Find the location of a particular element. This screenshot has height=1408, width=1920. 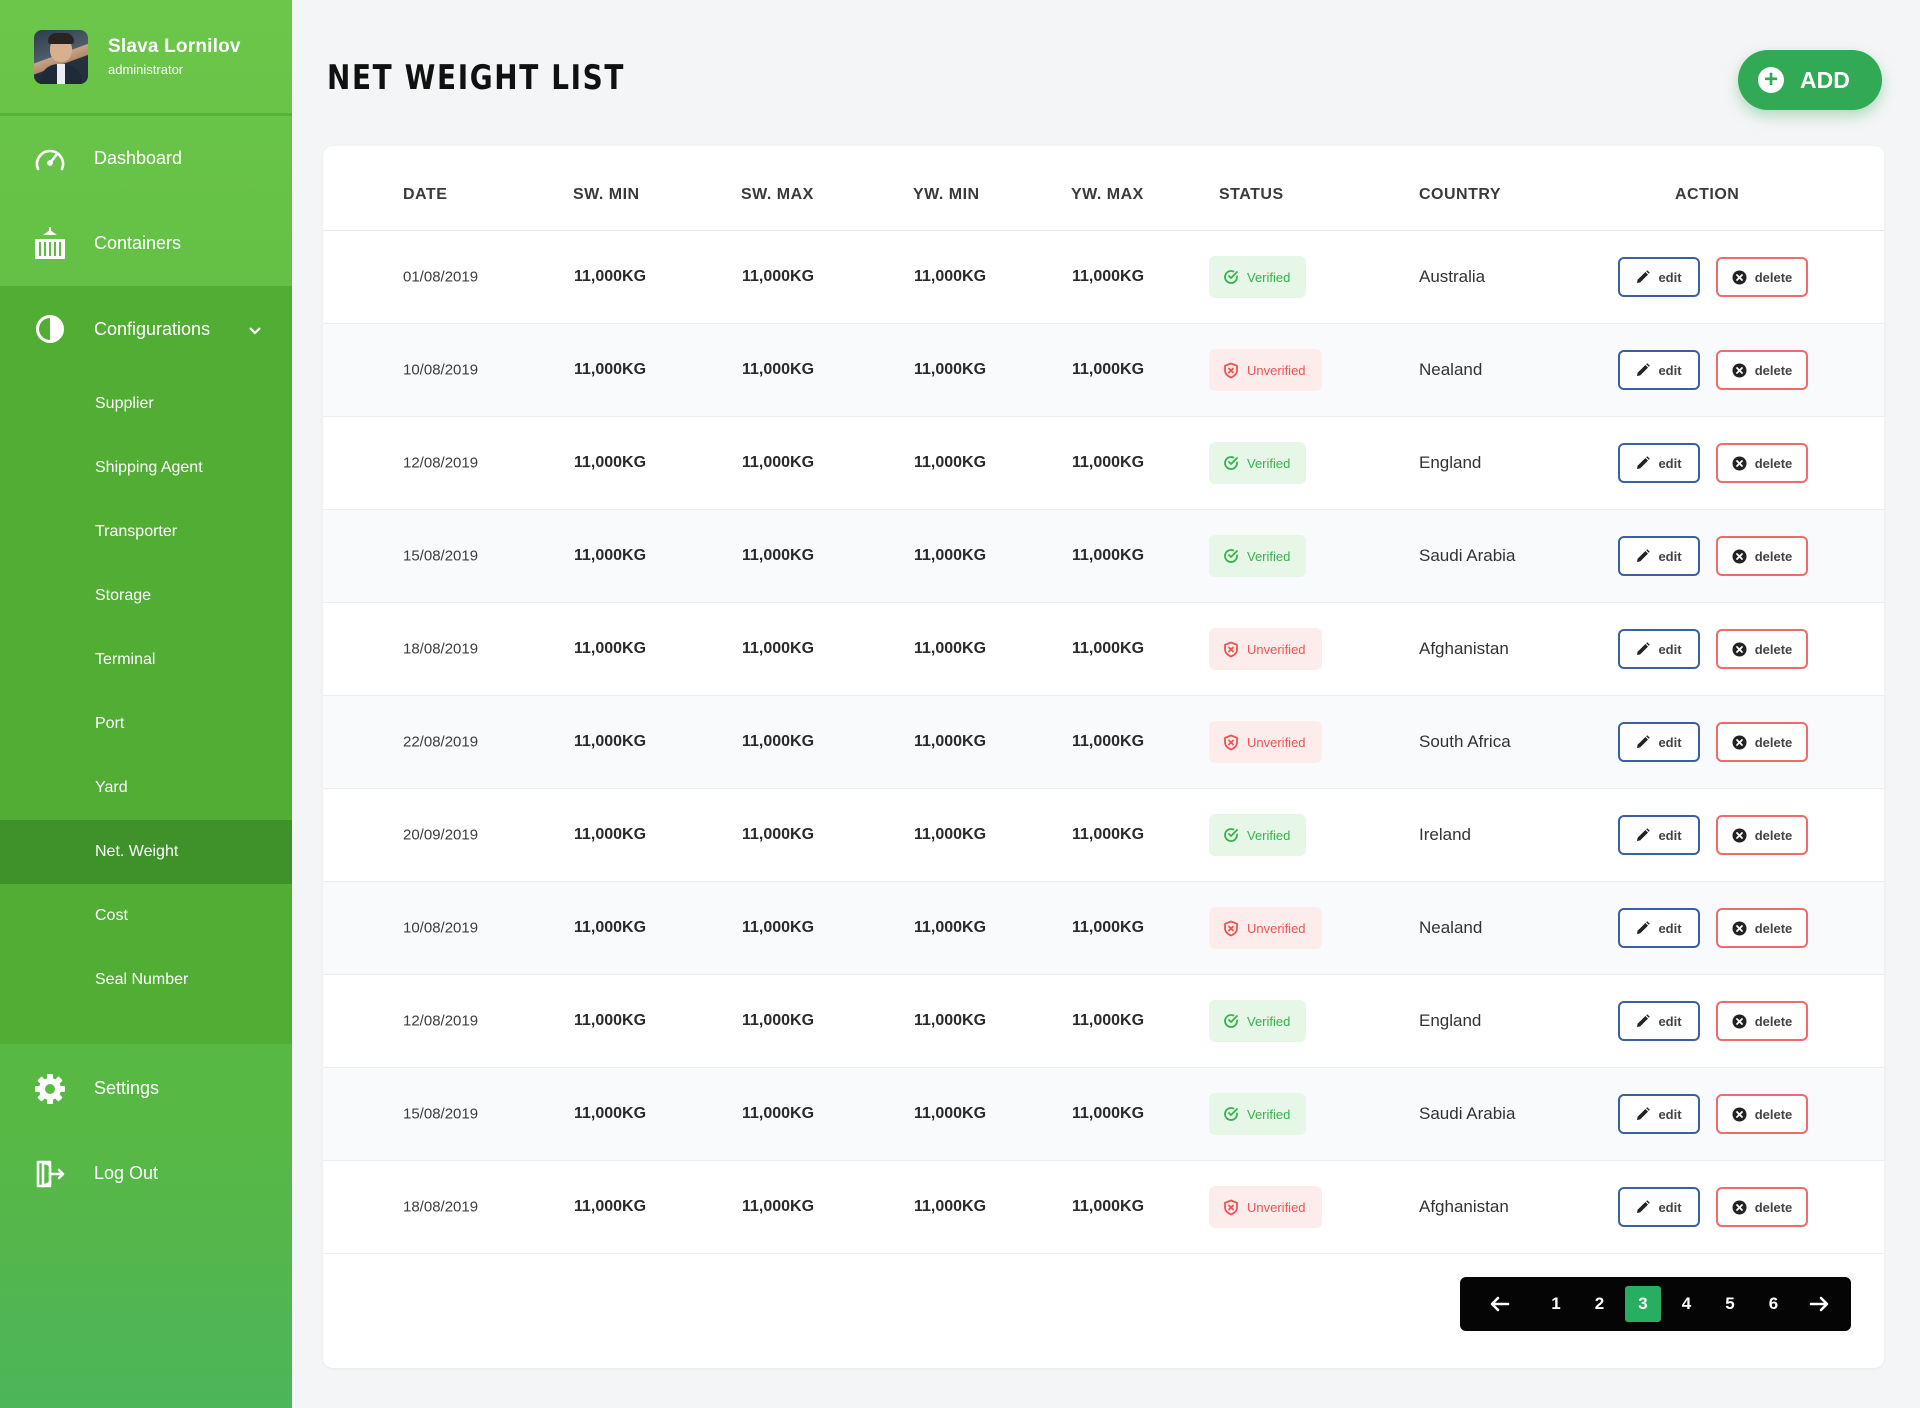

cell-date: 10/08/2019 is located at coordinates (441, 928).